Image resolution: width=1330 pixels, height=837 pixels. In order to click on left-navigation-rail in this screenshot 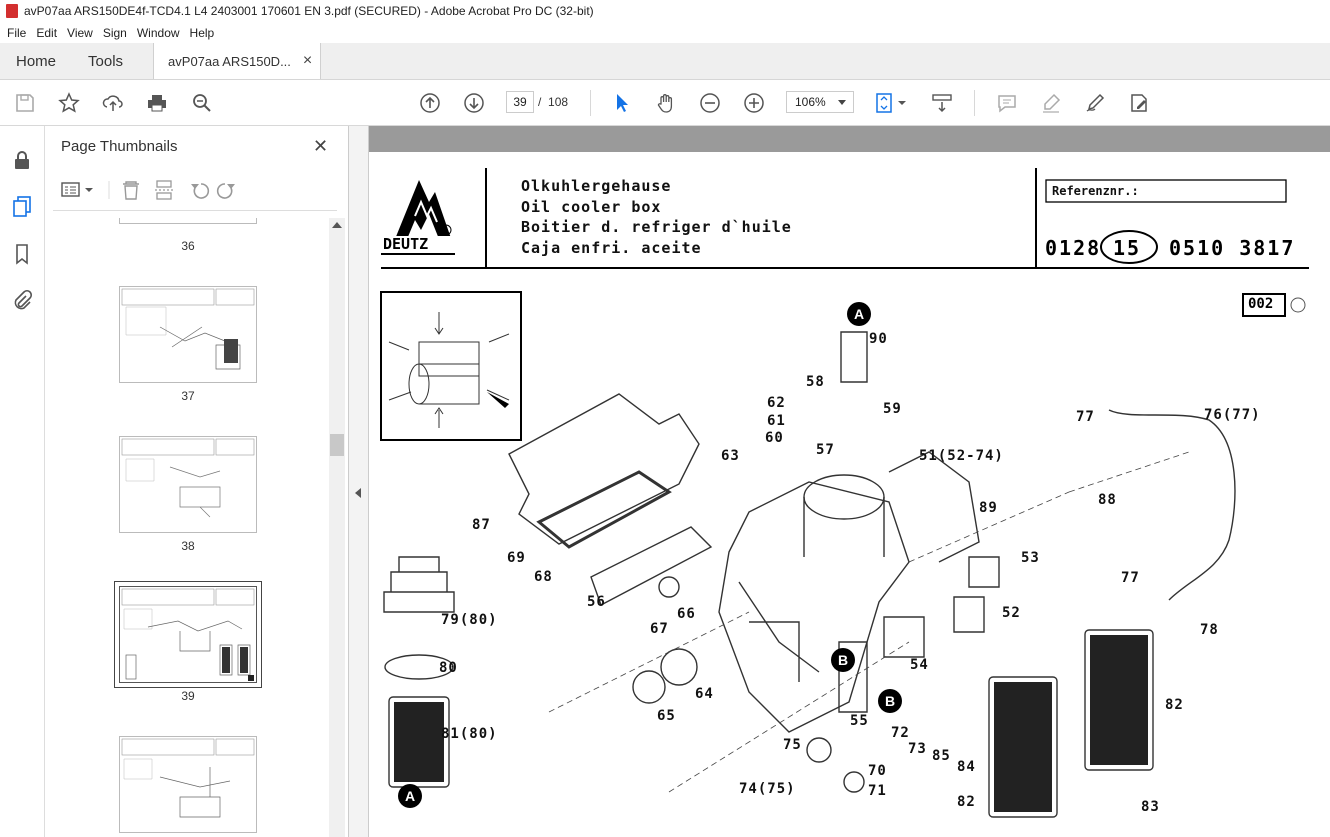, I will do `click(22, 481)`.